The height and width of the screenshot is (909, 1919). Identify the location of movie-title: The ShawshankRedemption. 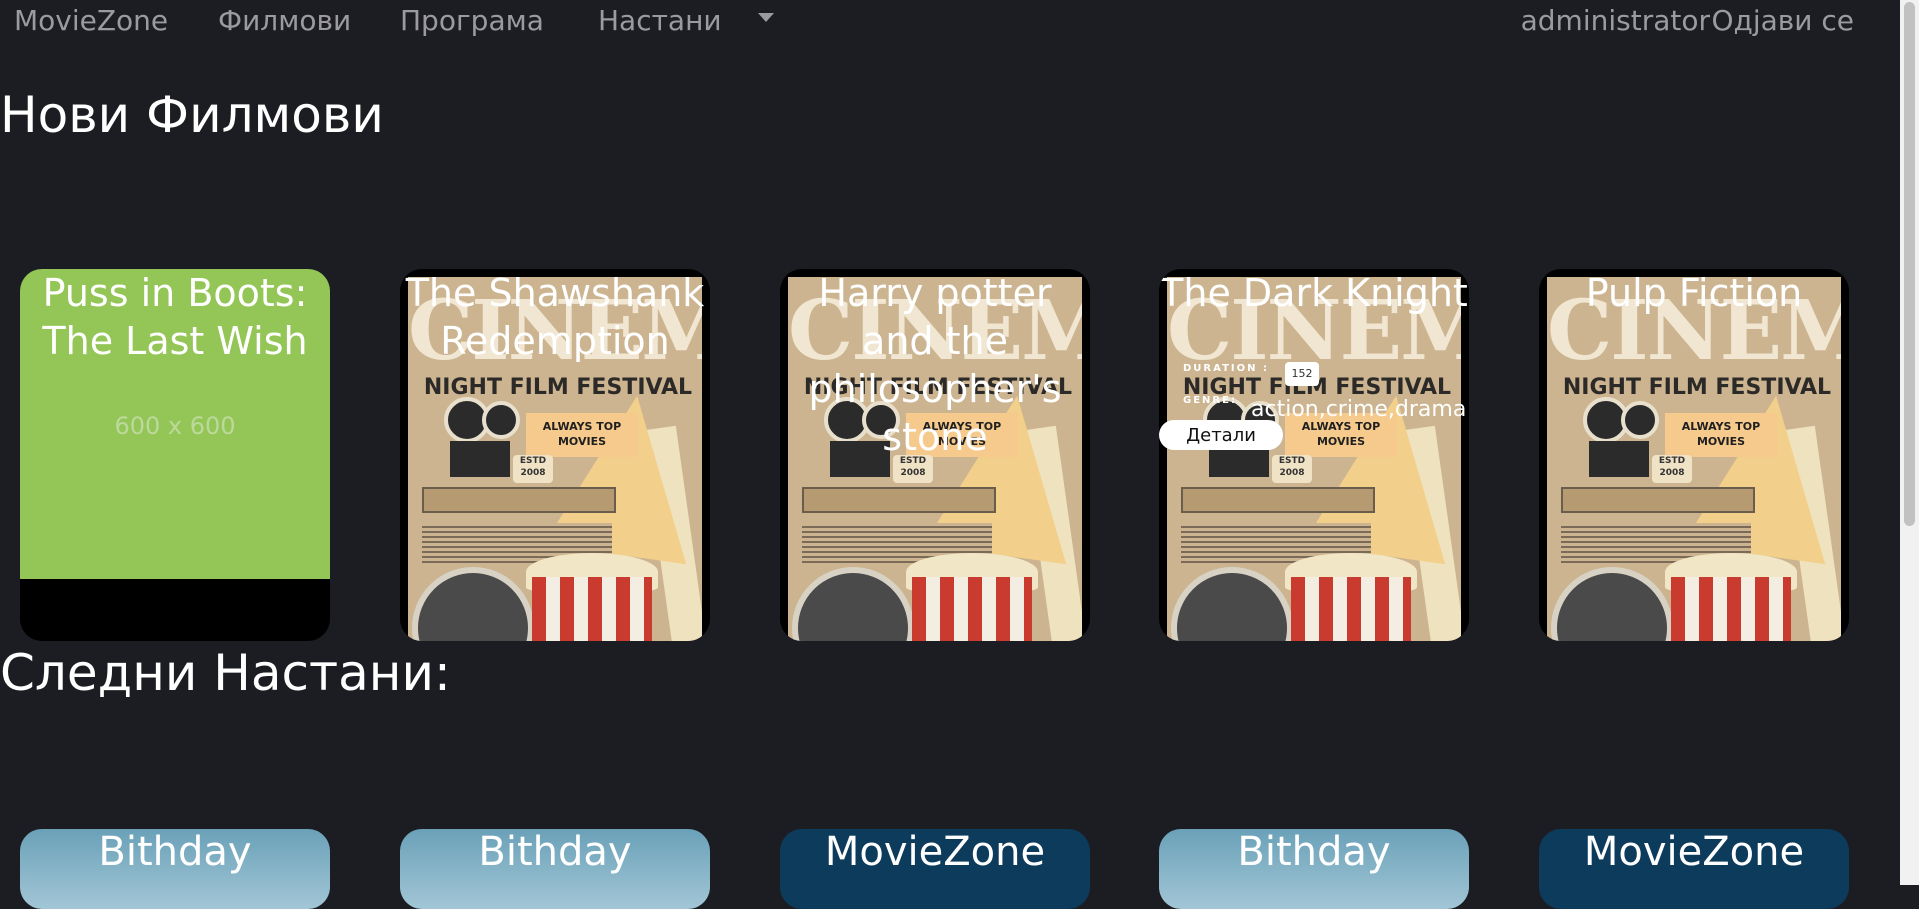
(555, 317).